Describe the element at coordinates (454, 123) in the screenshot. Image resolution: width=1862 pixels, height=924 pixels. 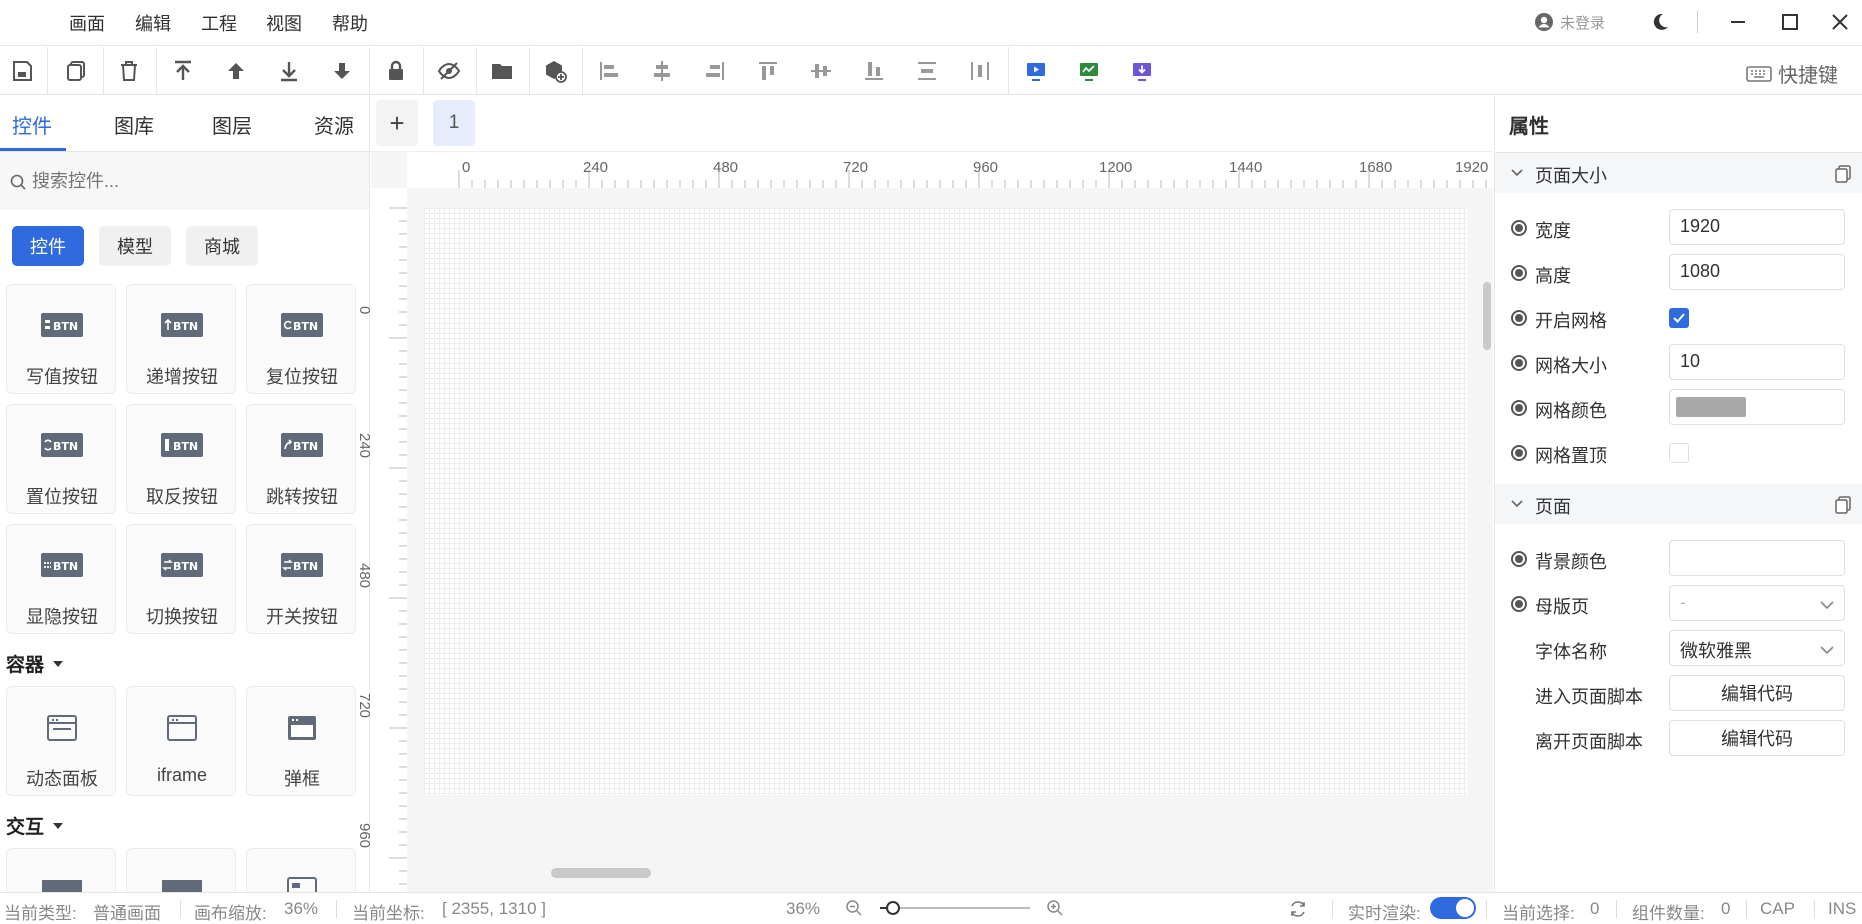
I see `page-tab-1: 1` at that location.